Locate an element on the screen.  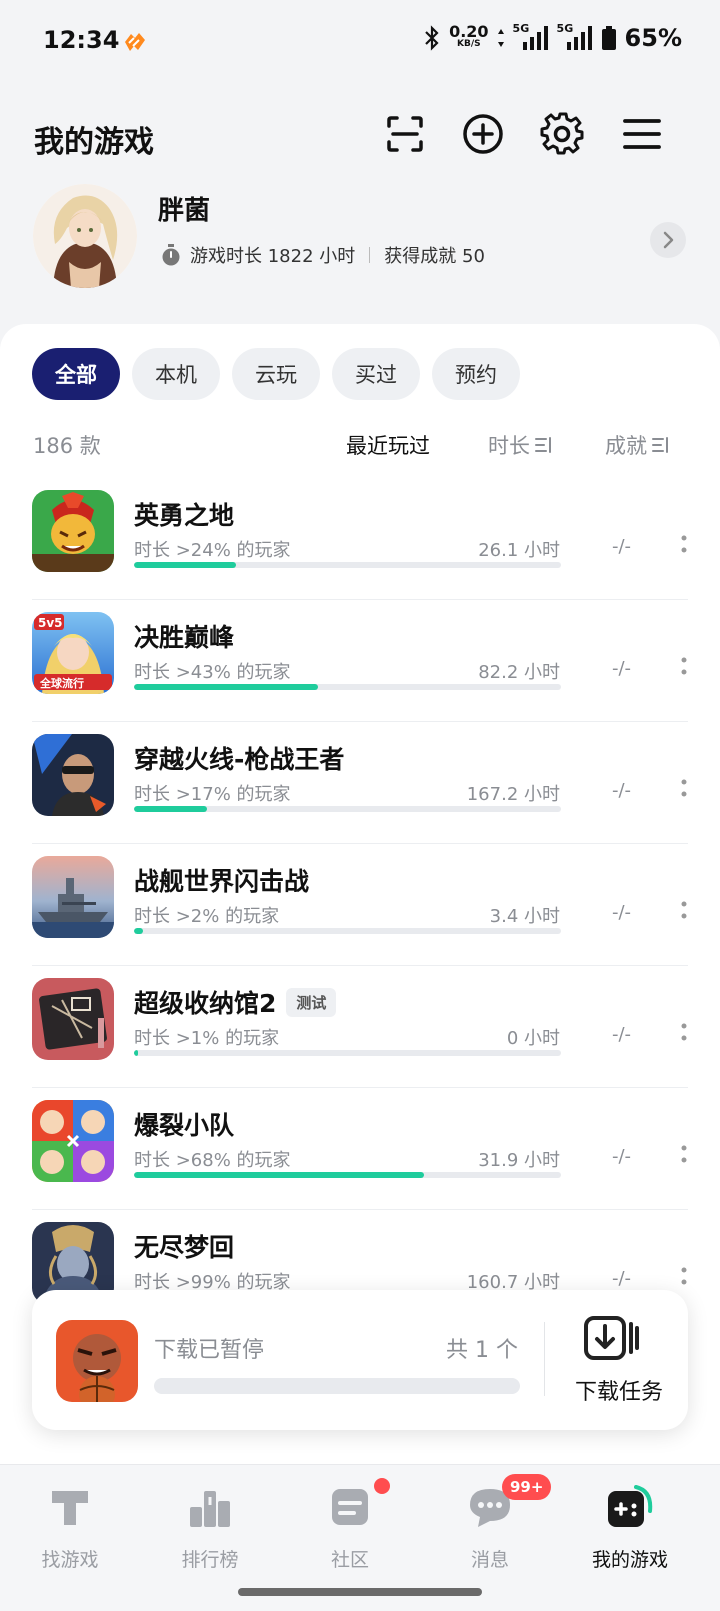
nav-find-games: 找游戏 is located at coordinates (70, 1533).